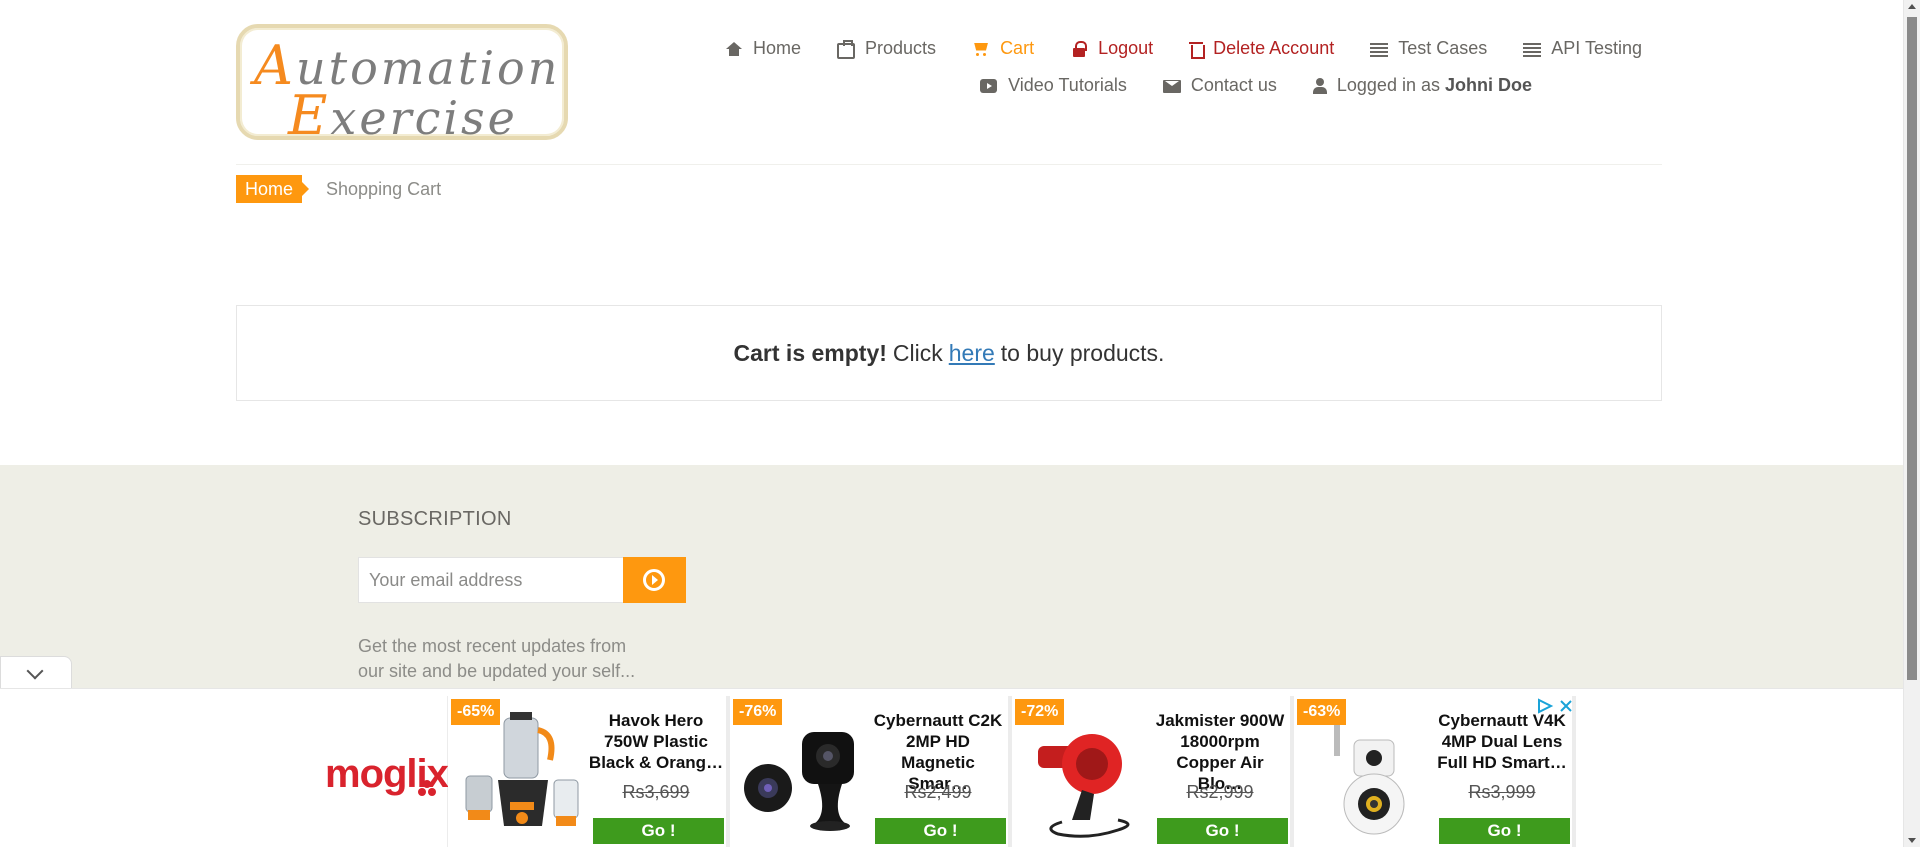  Describe the element at coordinates (1582, 48) in the screenshot. I see `nav-api-testing: API Testing` at that location.